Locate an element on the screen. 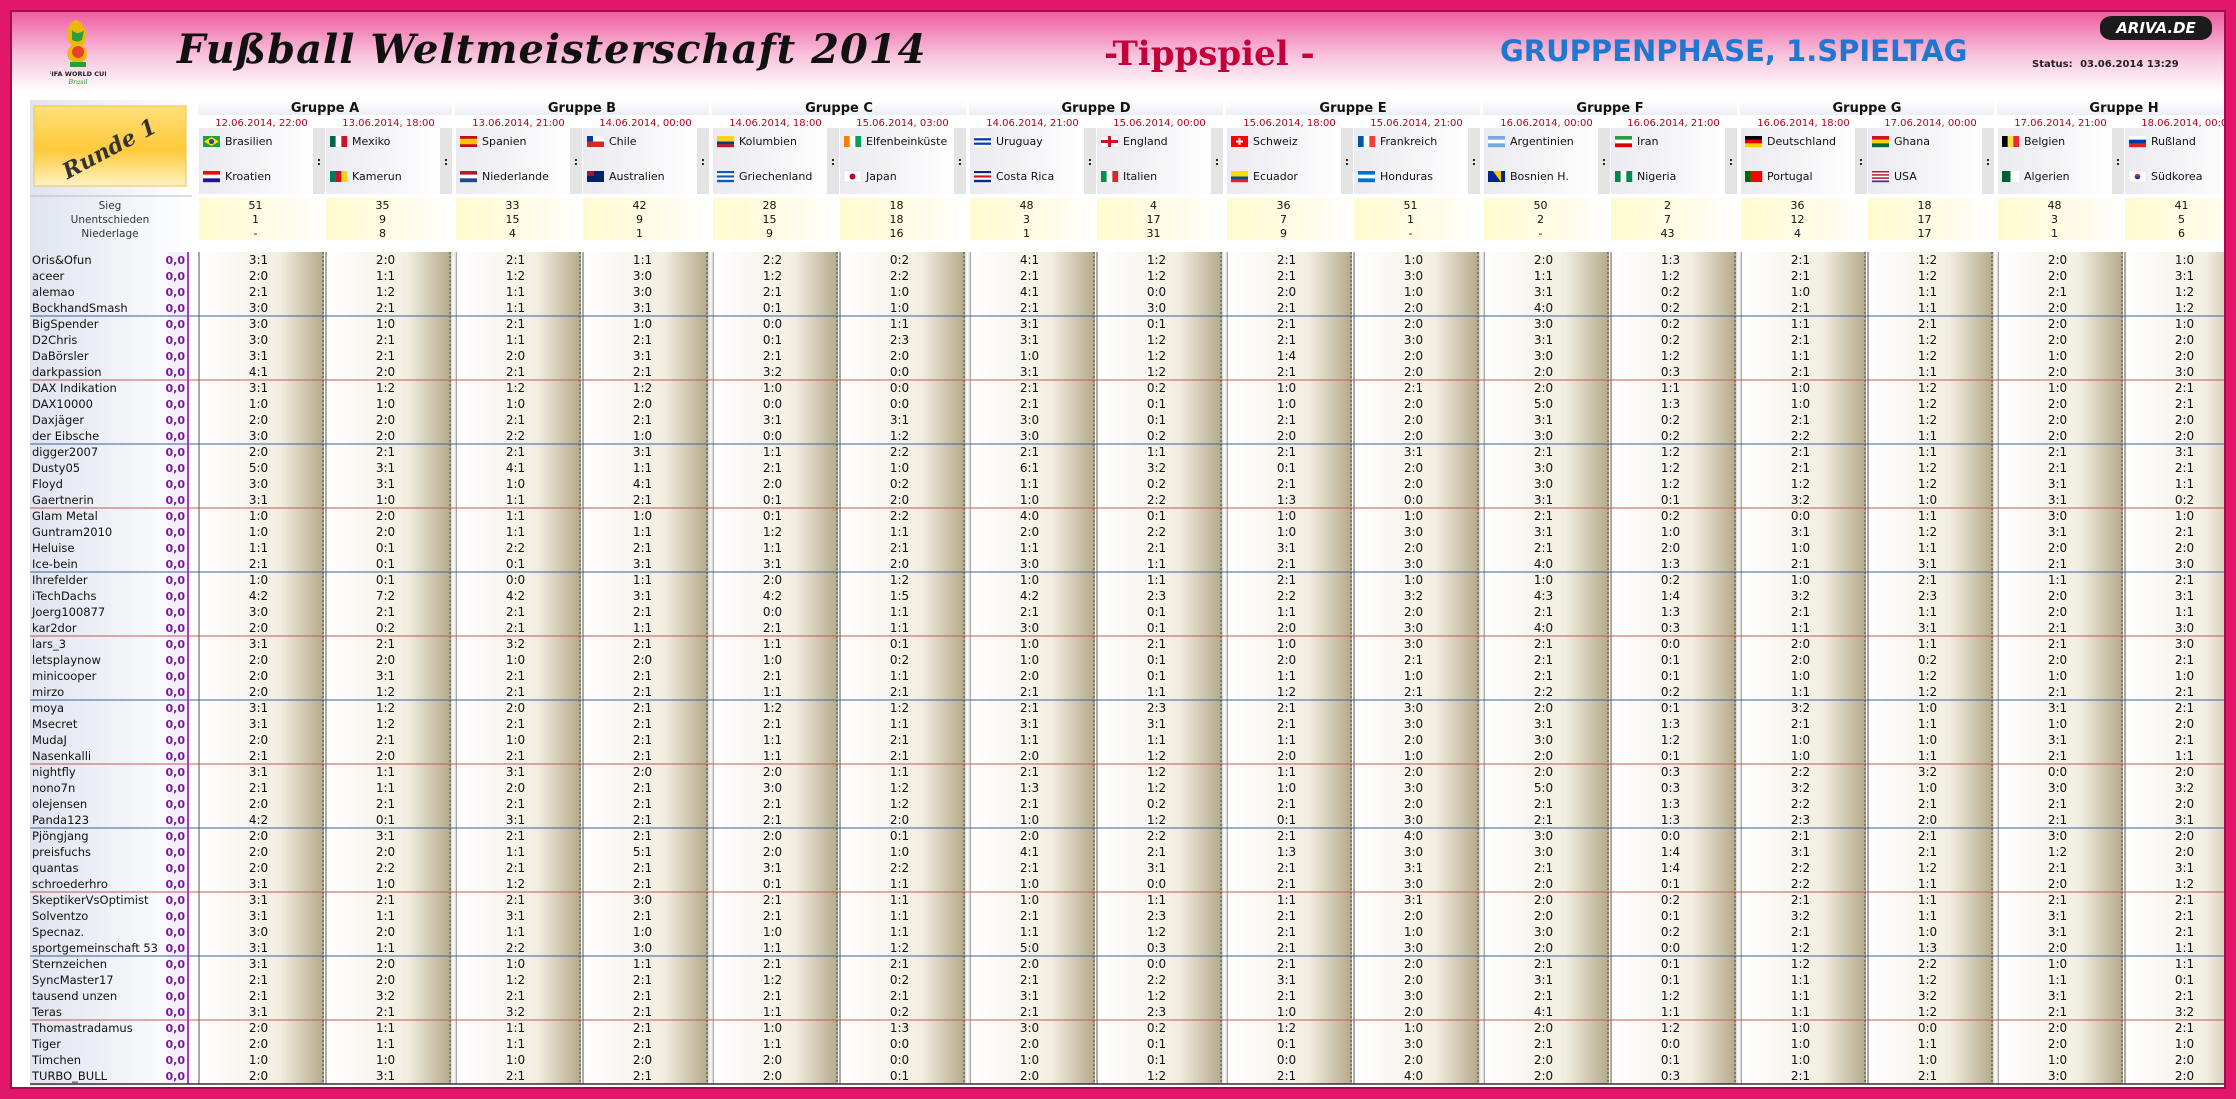 This screenshot has width=2236, height=1099. player-name: schroederhro is located at coordinates (70, 884).